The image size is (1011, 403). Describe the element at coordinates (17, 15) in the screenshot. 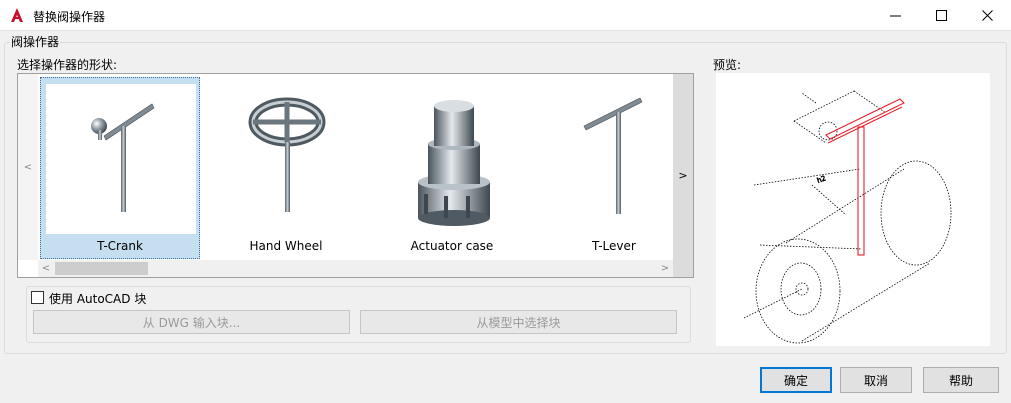

I see `autocad-logo-icon` at that location.